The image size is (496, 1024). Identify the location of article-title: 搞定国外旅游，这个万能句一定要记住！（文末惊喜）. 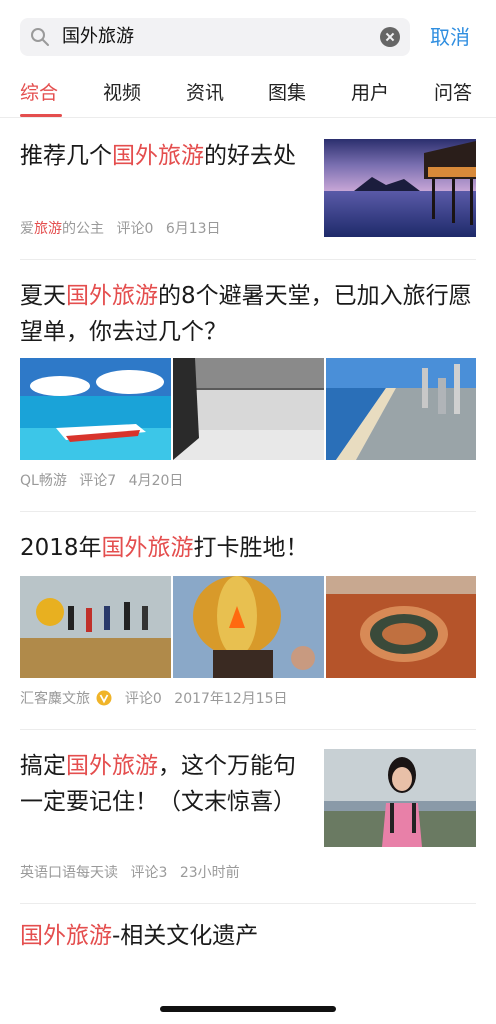
(165, 784).